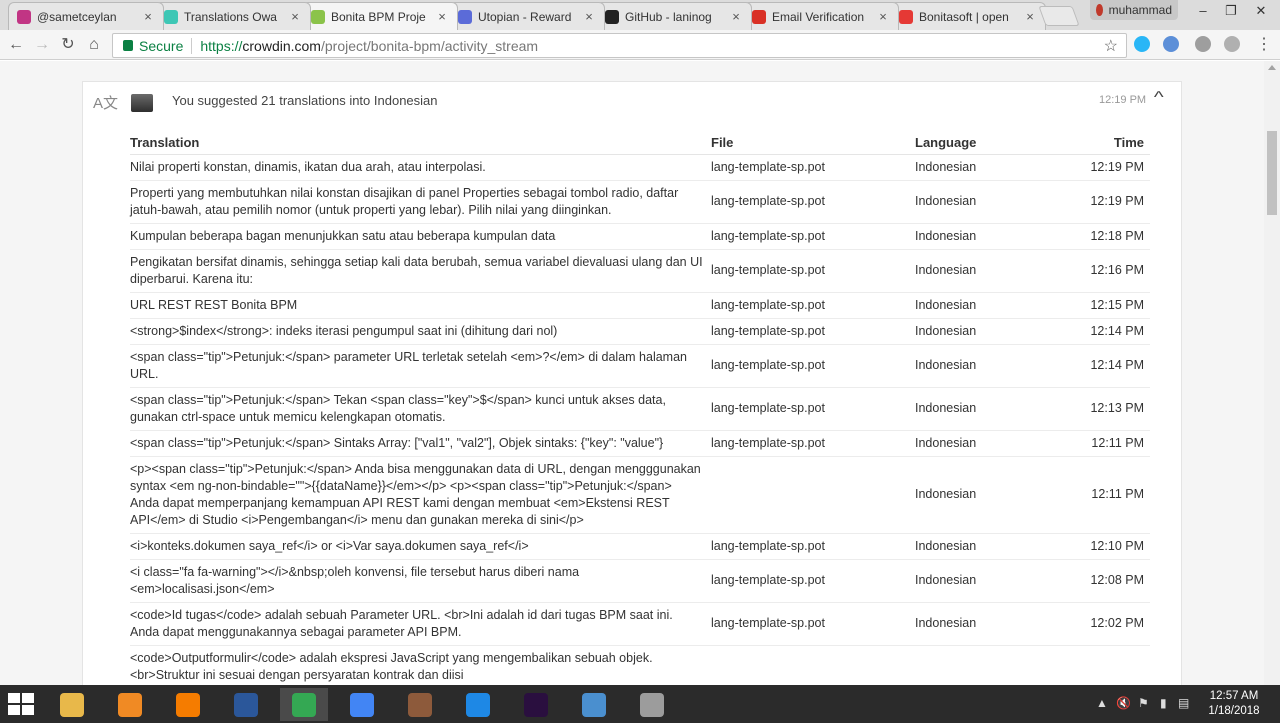  I want to click on browser-tab: Bonita BPM Proje ×, so click(380, 16).